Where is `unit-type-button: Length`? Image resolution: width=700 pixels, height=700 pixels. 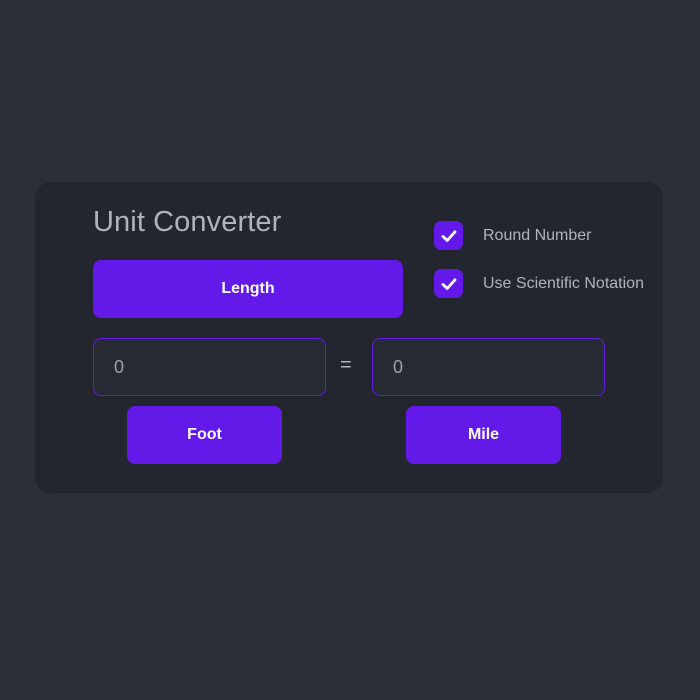
unit-type-button: Length is located at coordinates (248, 289).